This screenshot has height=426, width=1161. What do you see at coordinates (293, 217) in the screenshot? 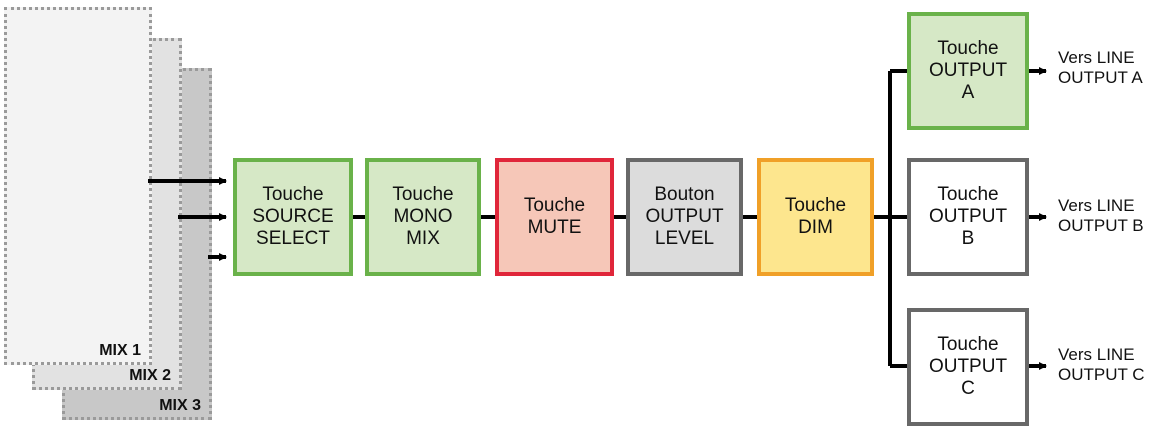
I see `source-select-box: Touche SOURCE SELECT` at bounding box center [293, 217].